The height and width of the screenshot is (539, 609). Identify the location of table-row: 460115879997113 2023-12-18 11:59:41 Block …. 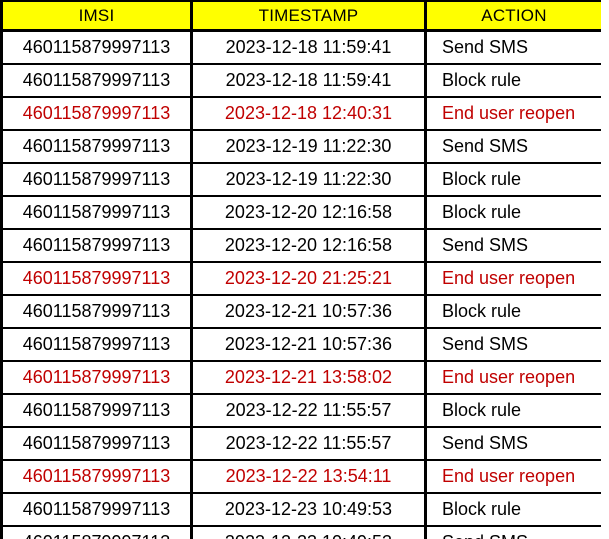
(301, 81).